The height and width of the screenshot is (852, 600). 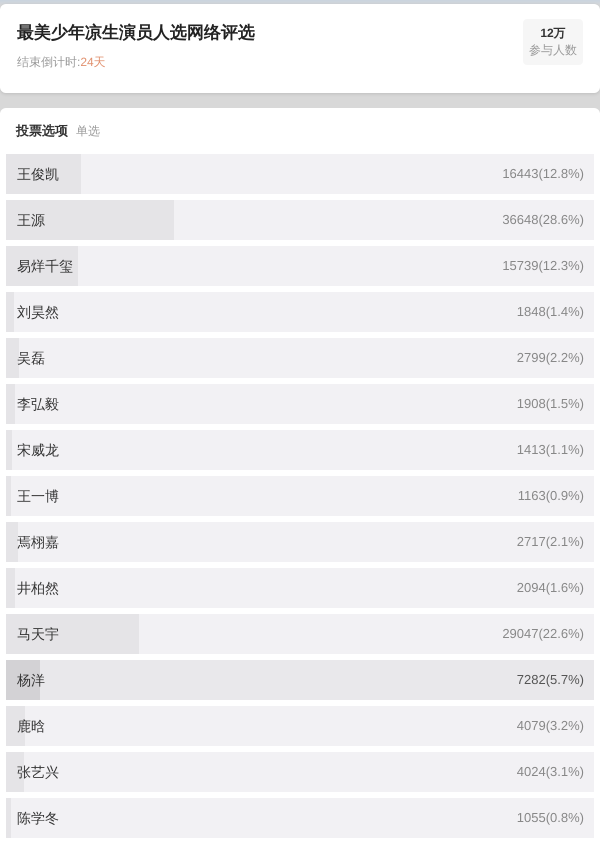 I want to click on candidate-name: 鹿晗, so click(x=31, y=726).